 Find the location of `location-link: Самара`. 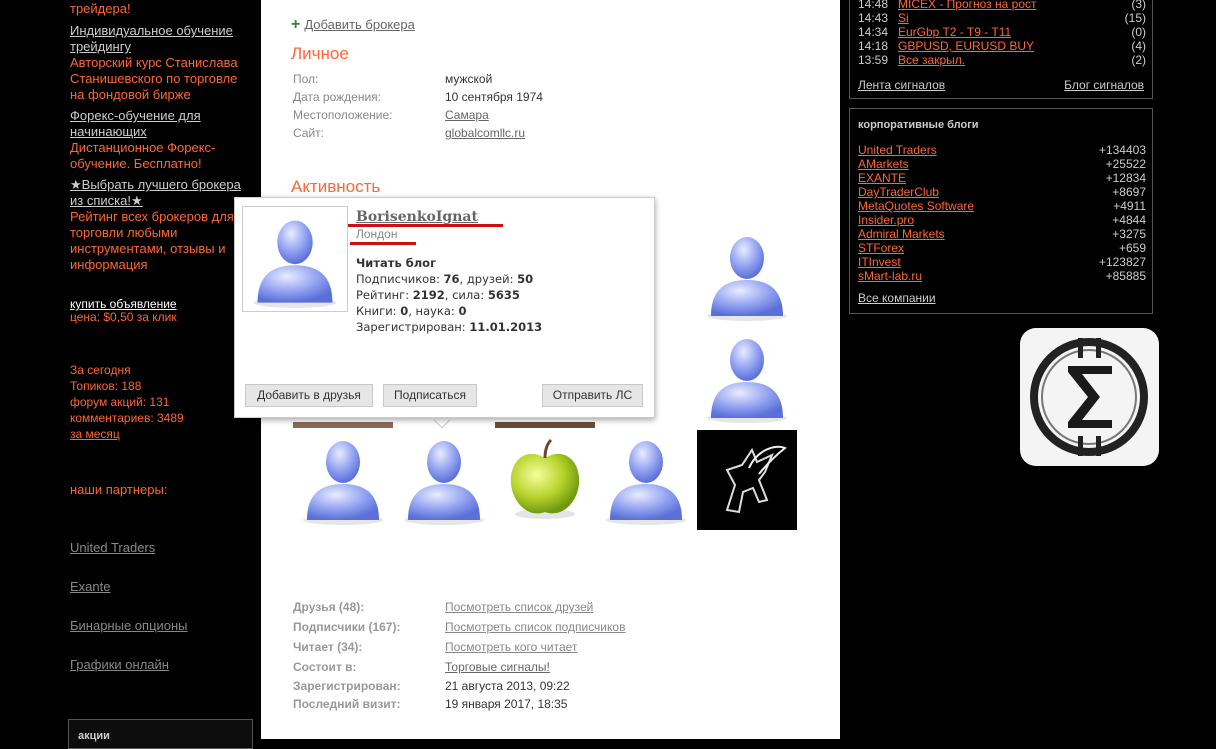

location-link: Самара is located at coordinates (467, 115).